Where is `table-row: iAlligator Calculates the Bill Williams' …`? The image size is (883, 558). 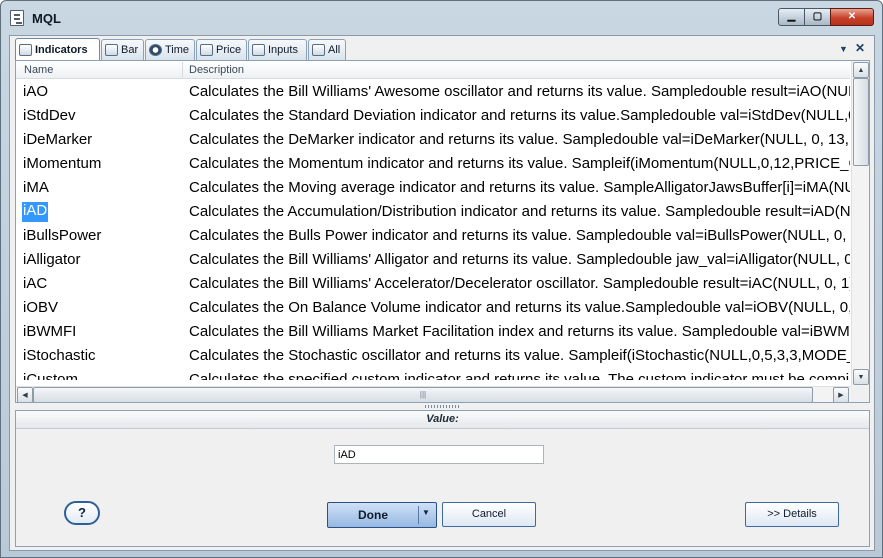 table-row: iAlligator Calculates the Bill Williams' … is located at coordinates (433, 260).